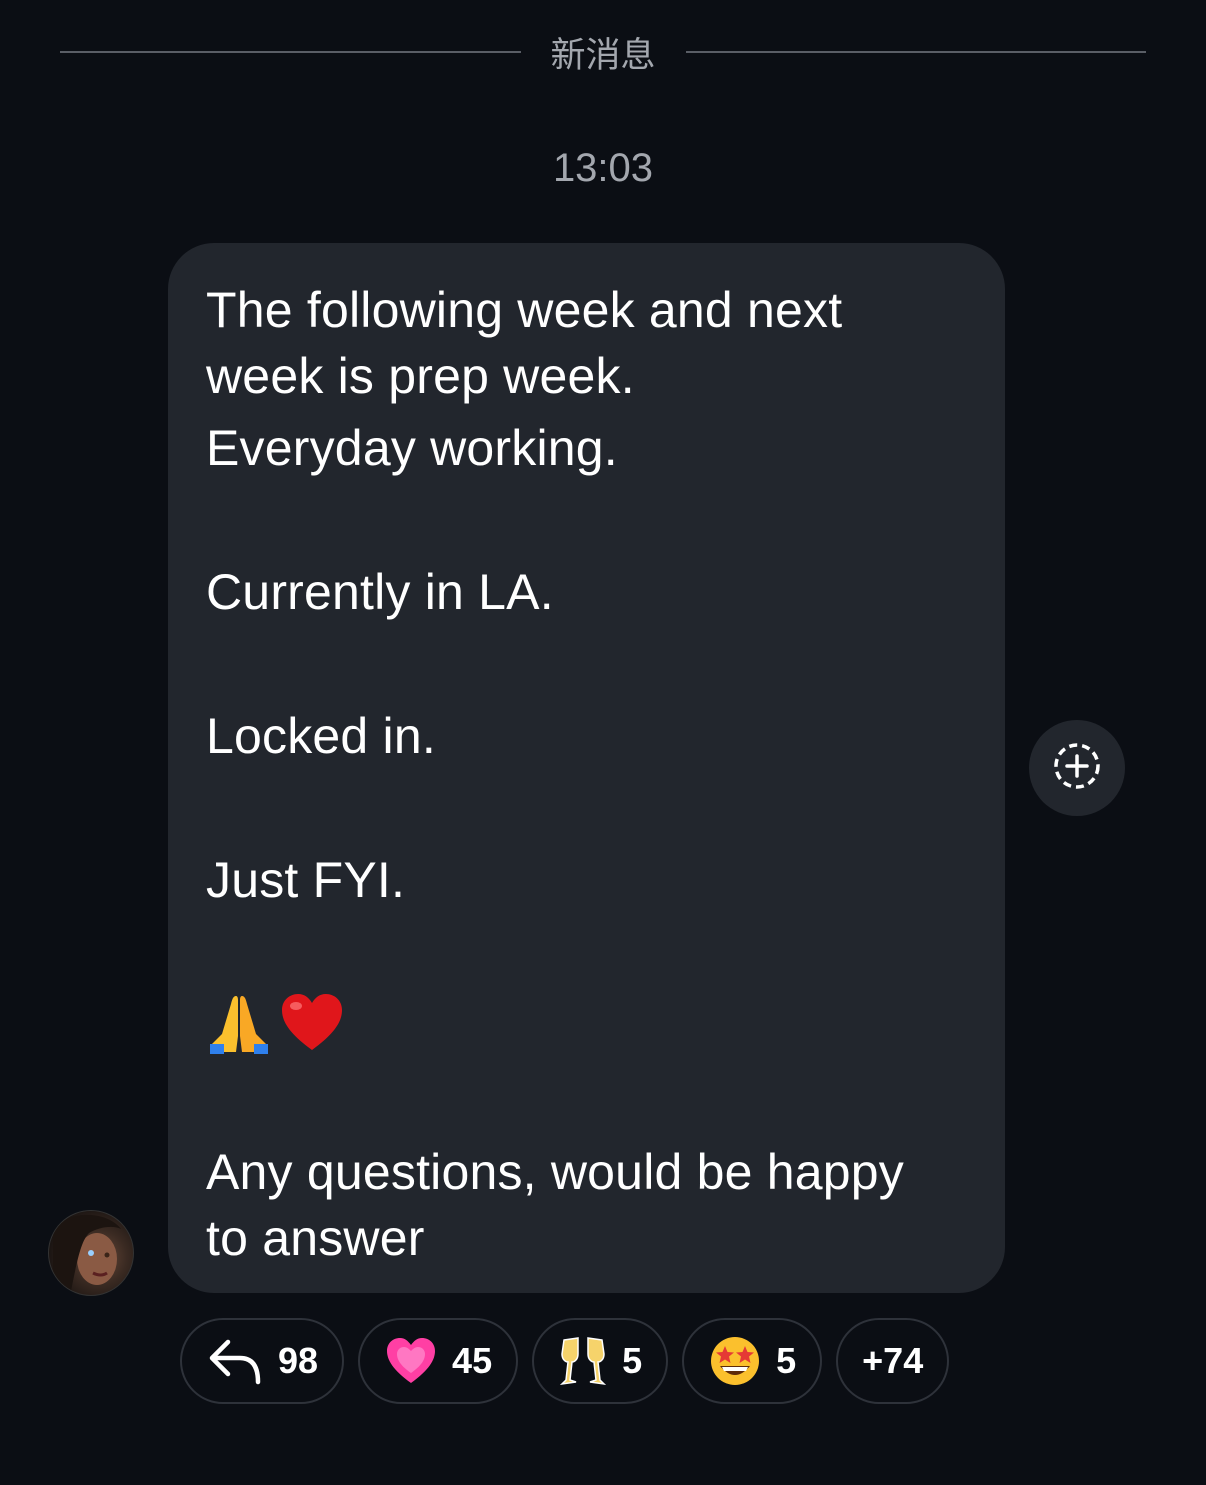 Image resolution: width=1206 pixels, height=1485 pixels. What do you see at coordinates (583, 1361) in the screenshot?
I see `clinking-glasses-emoji` at bounding box center [583, 1361].